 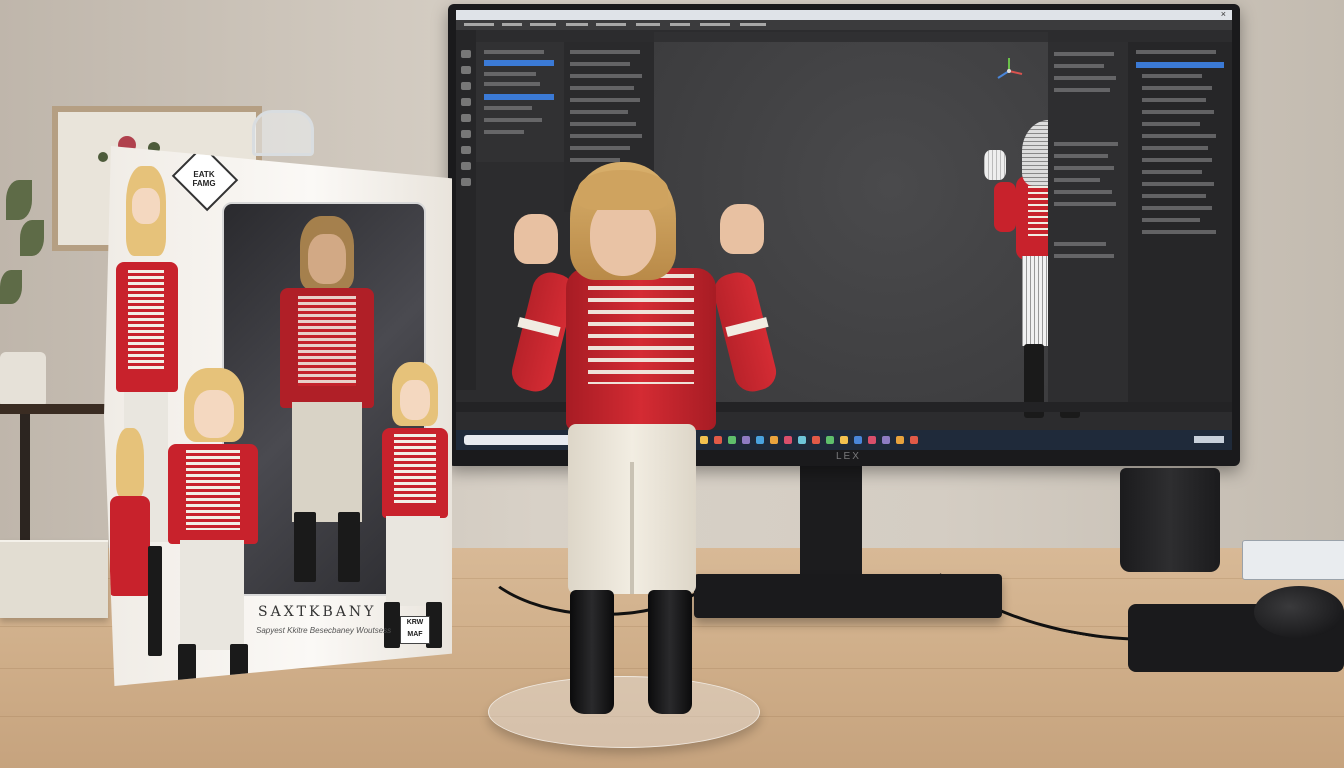 What do you see at coordinates (1005, 207) in the screenshot?
I see `wire-arm-left` at bounding box center [1005, 207].